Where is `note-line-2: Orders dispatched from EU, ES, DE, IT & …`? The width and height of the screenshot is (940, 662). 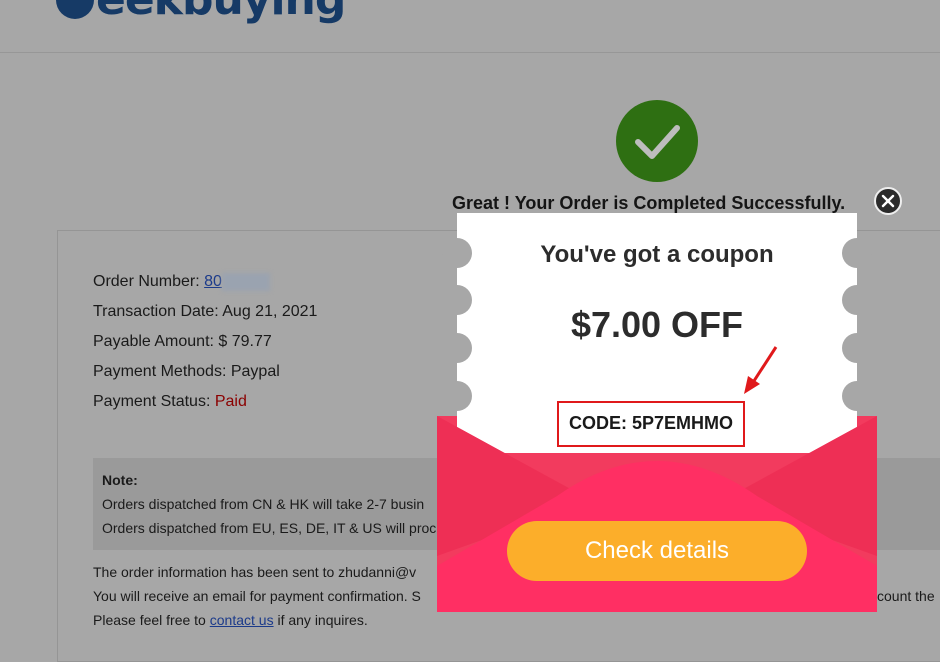 note-line-2: Orders dispatched from EU, ES, DE, IT & … is located at coordinates (269, 528).